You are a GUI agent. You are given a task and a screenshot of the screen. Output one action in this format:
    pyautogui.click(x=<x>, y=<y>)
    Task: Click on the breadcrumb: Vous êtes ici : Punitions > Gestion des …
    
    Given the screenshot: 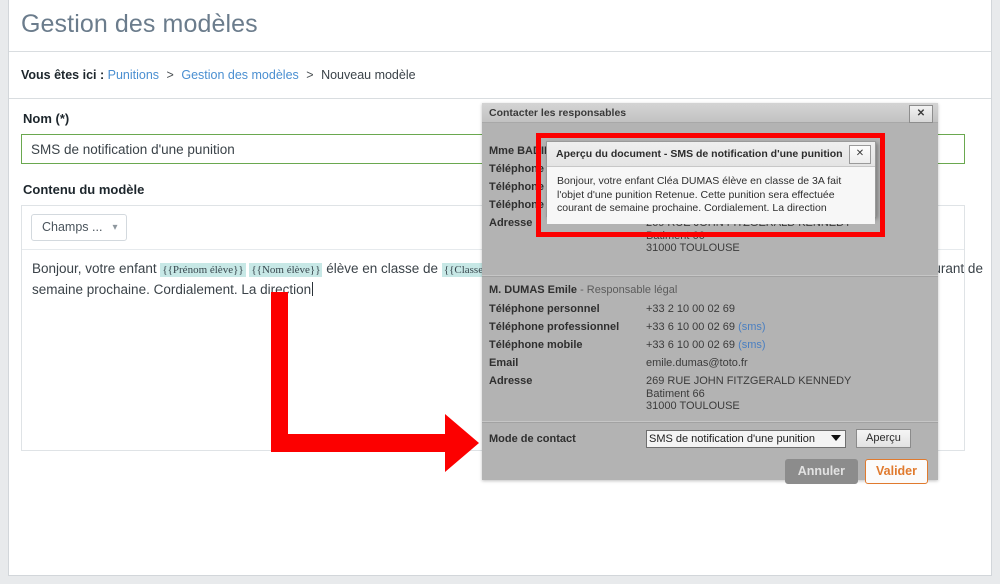 What is the action you would take?
    pyautogui.click(x=500, y=75)
    